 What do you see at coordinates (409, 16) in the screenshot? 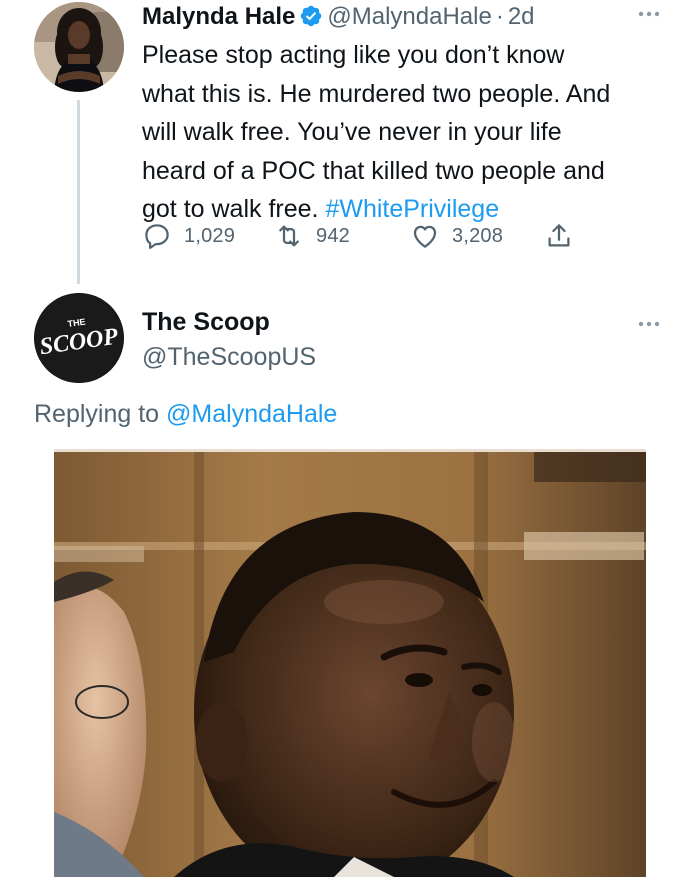
I see `author-handle: @MalyndaHale` at bounding box center [409, 16].